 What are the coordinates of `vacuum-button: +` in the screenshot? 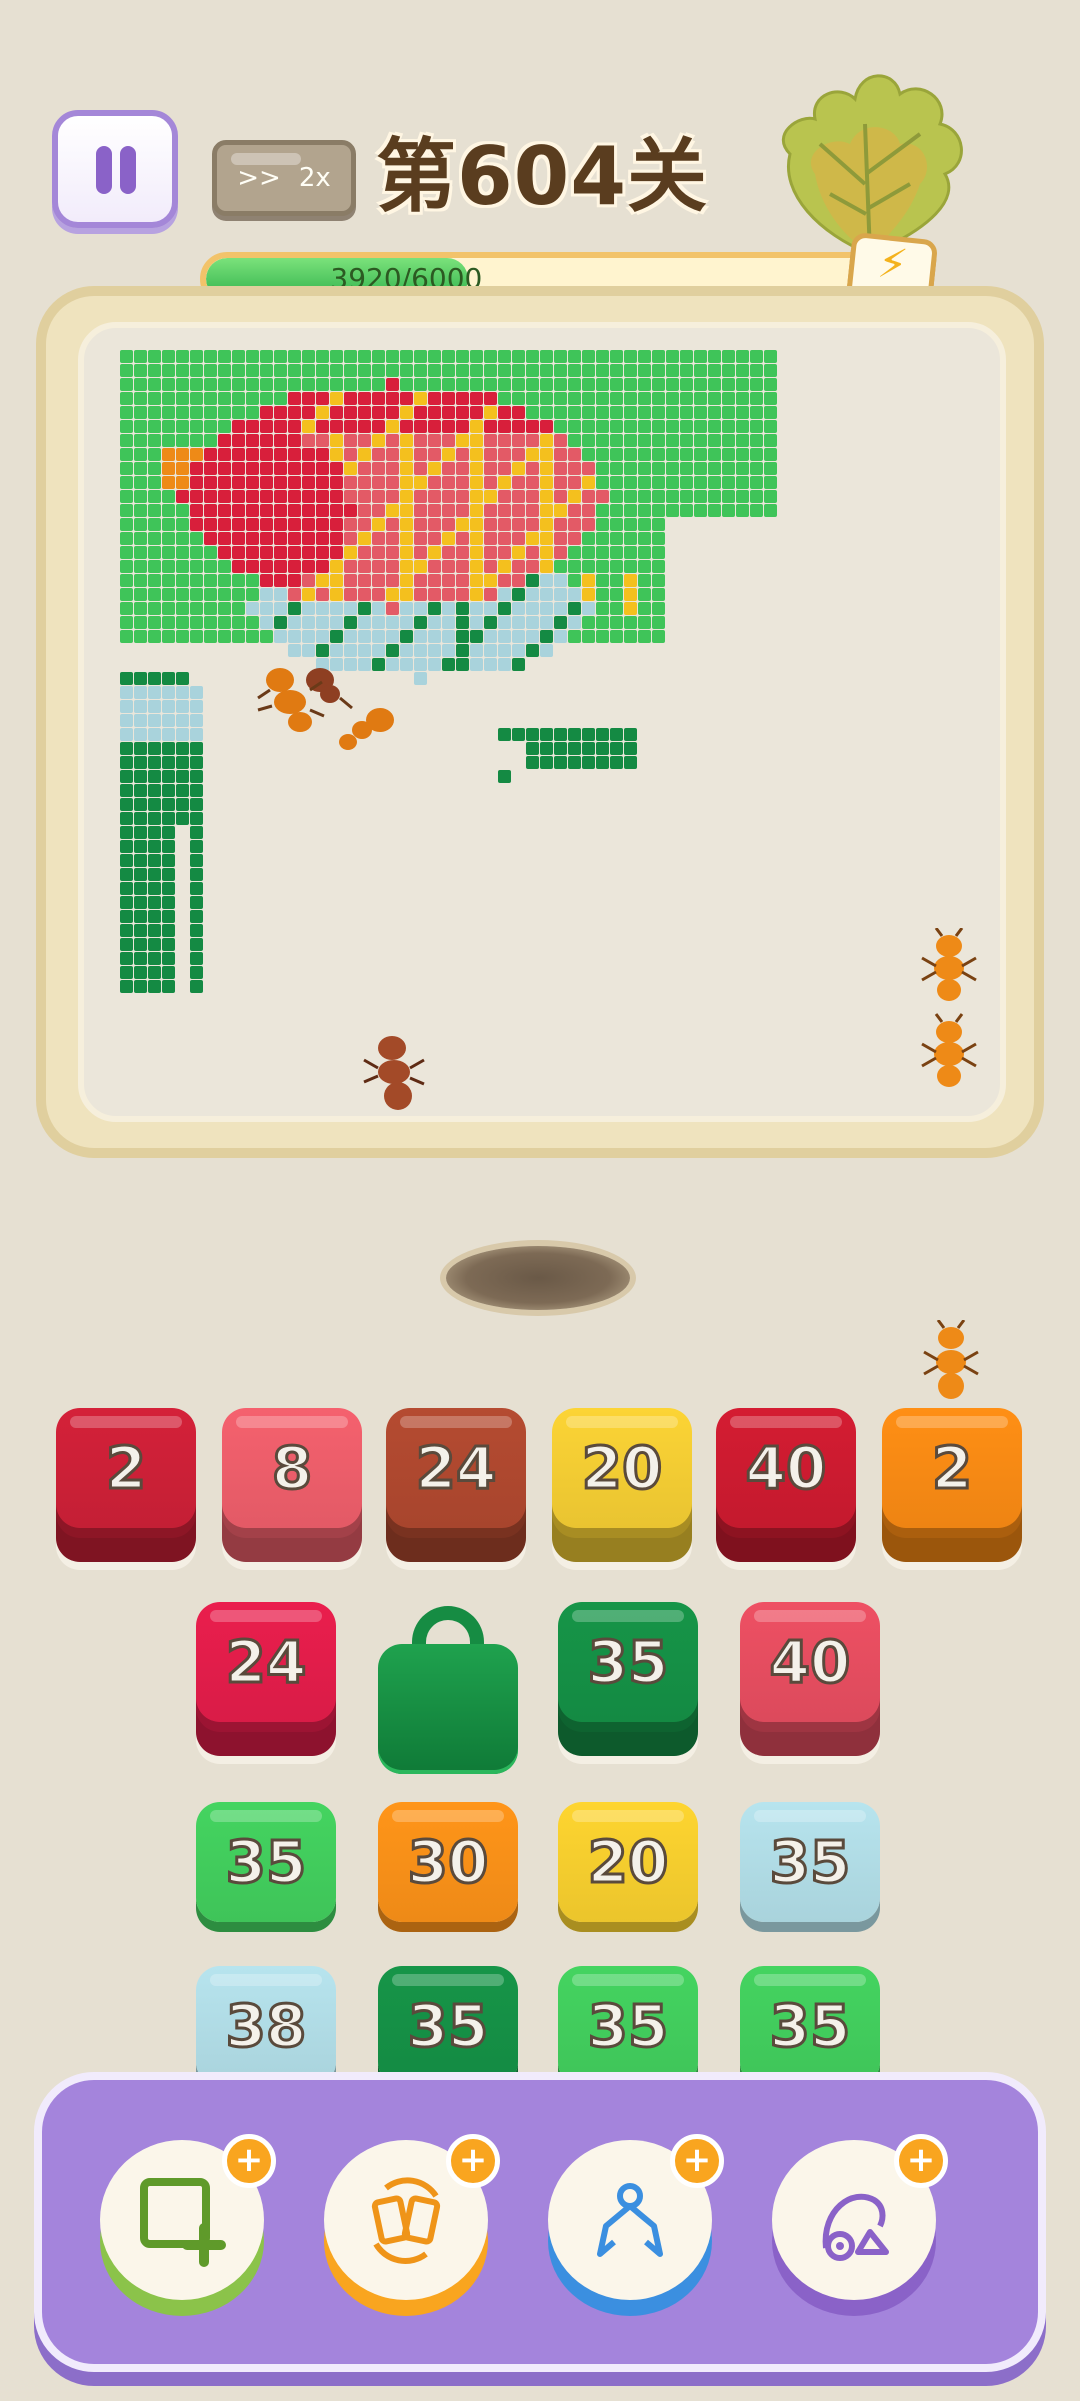 It's located at (860, 2225).